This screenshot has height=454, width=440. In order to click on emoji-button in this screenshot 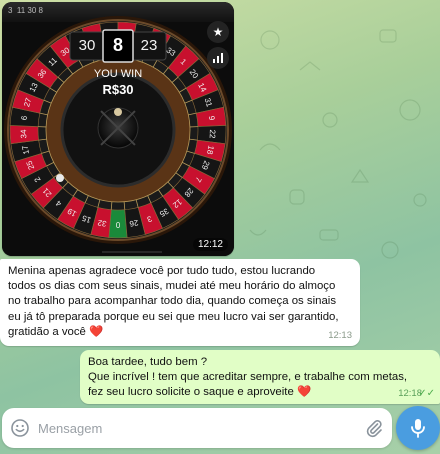, I will do `click(20, 428)`.